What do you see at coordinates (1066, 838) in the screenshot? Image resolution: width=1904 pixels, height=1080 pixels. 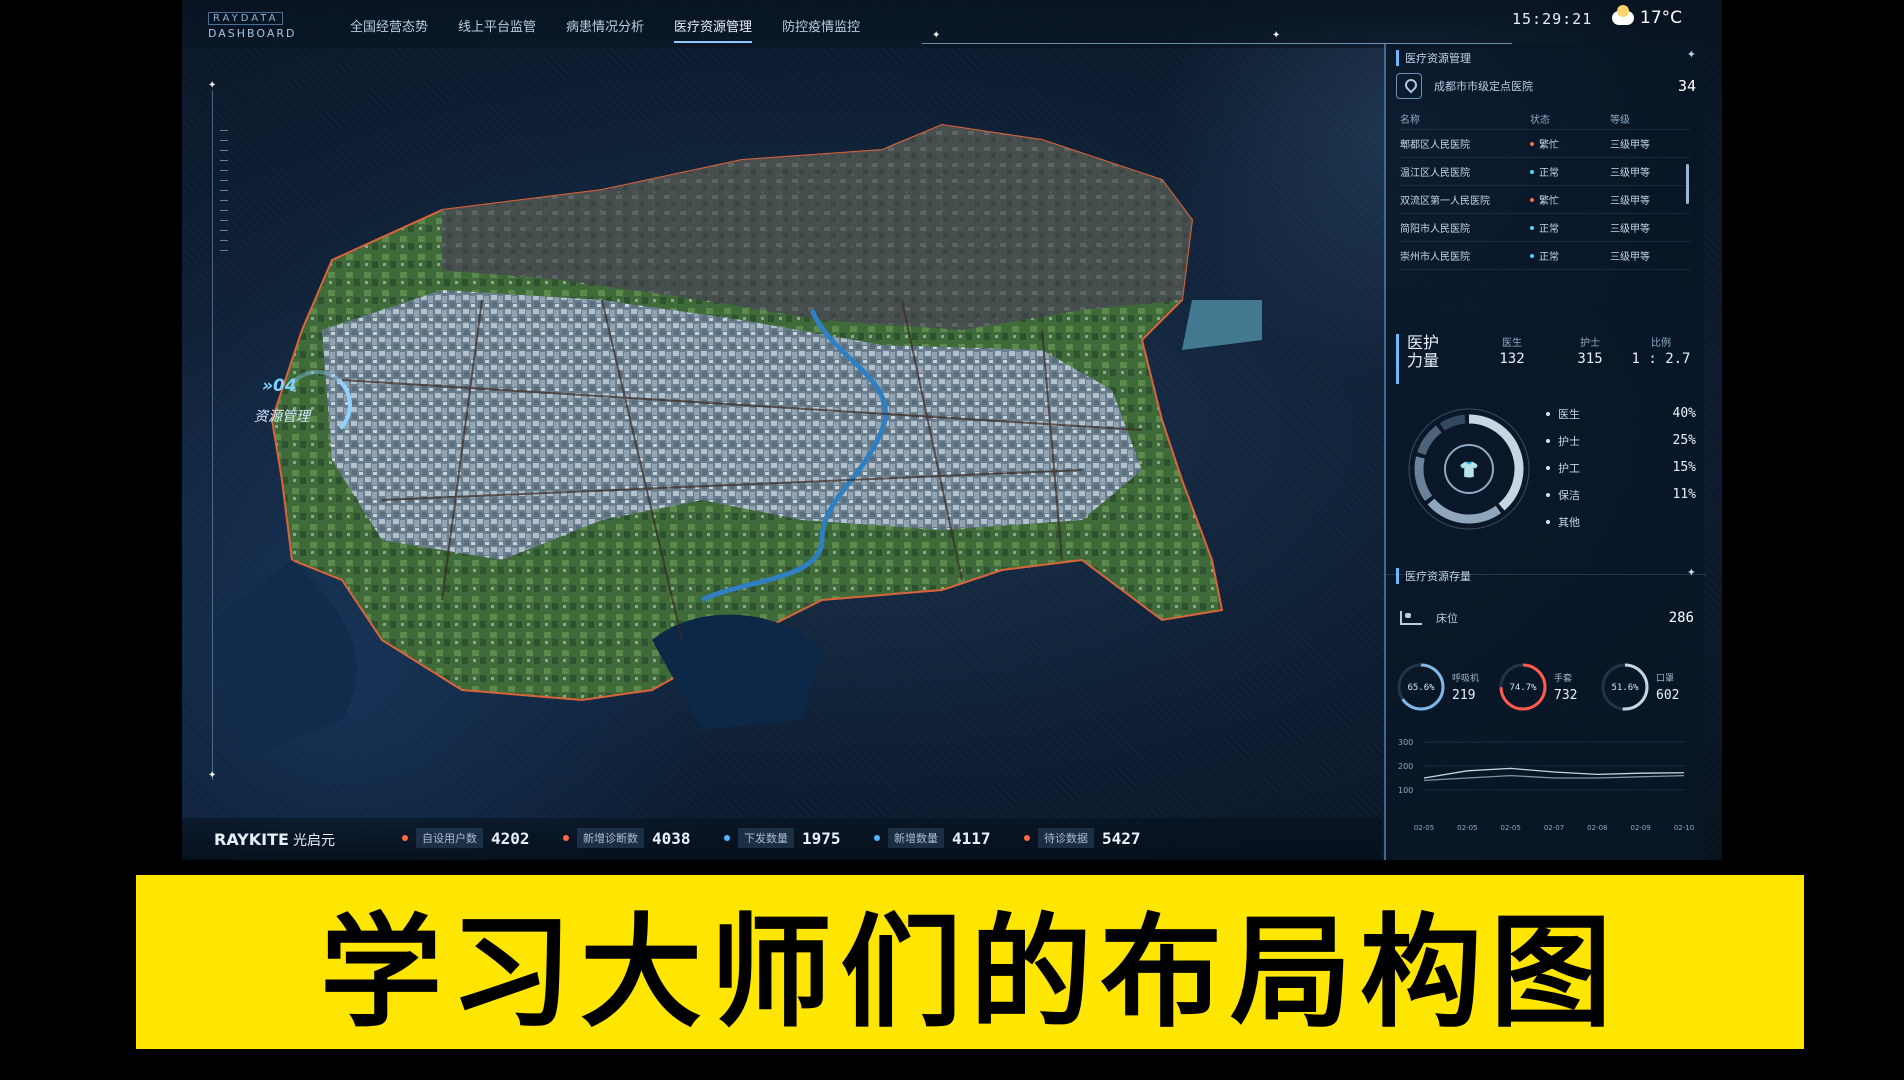 I see `stat-label: 待诊数据` at bounding box center [1066, 838].